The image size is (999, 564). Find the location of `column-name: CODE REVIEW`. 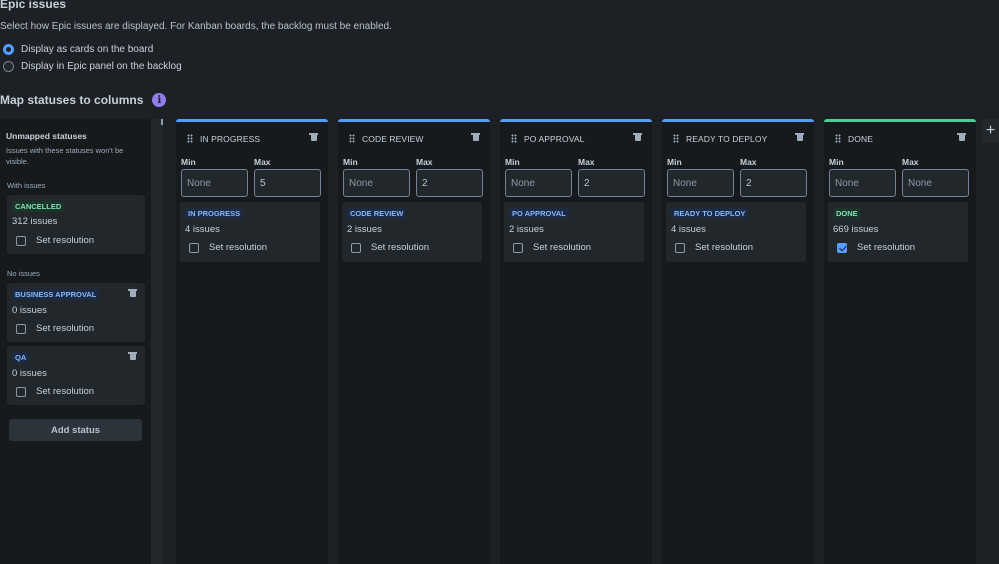

column-name: CODE REVIEW is located at coordinates (393, 139).